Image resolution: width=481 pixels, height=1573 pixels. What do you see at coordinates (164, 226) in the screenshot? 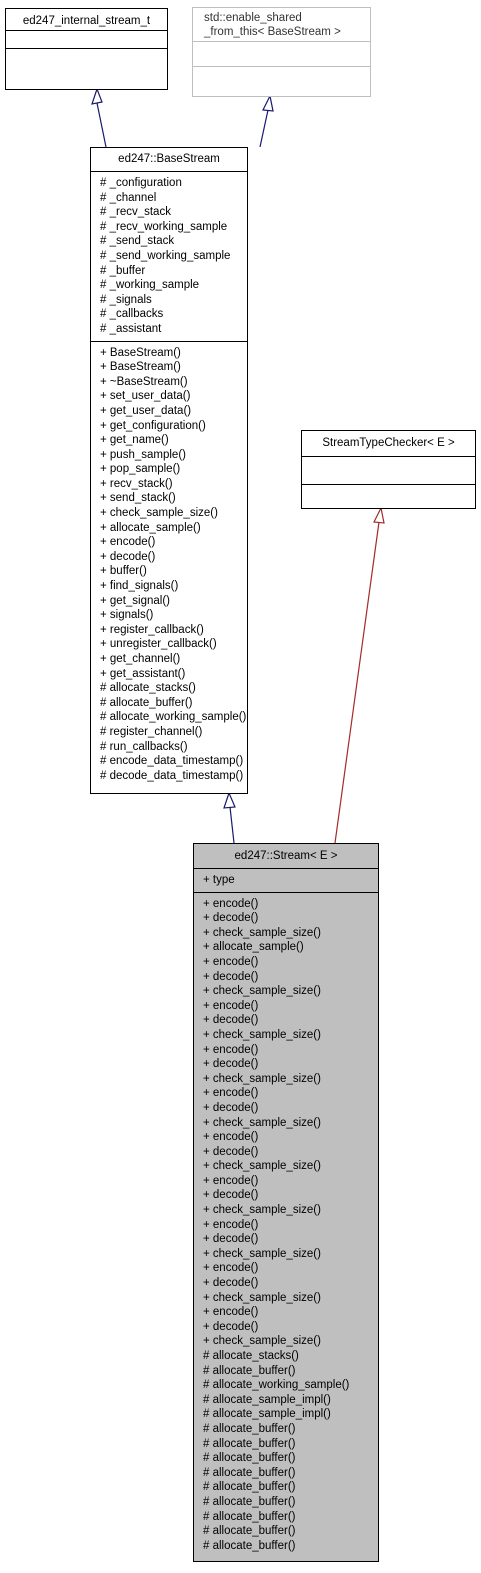
I see `member-row: # _recv_working_sample` at bounding box center [164, 226].